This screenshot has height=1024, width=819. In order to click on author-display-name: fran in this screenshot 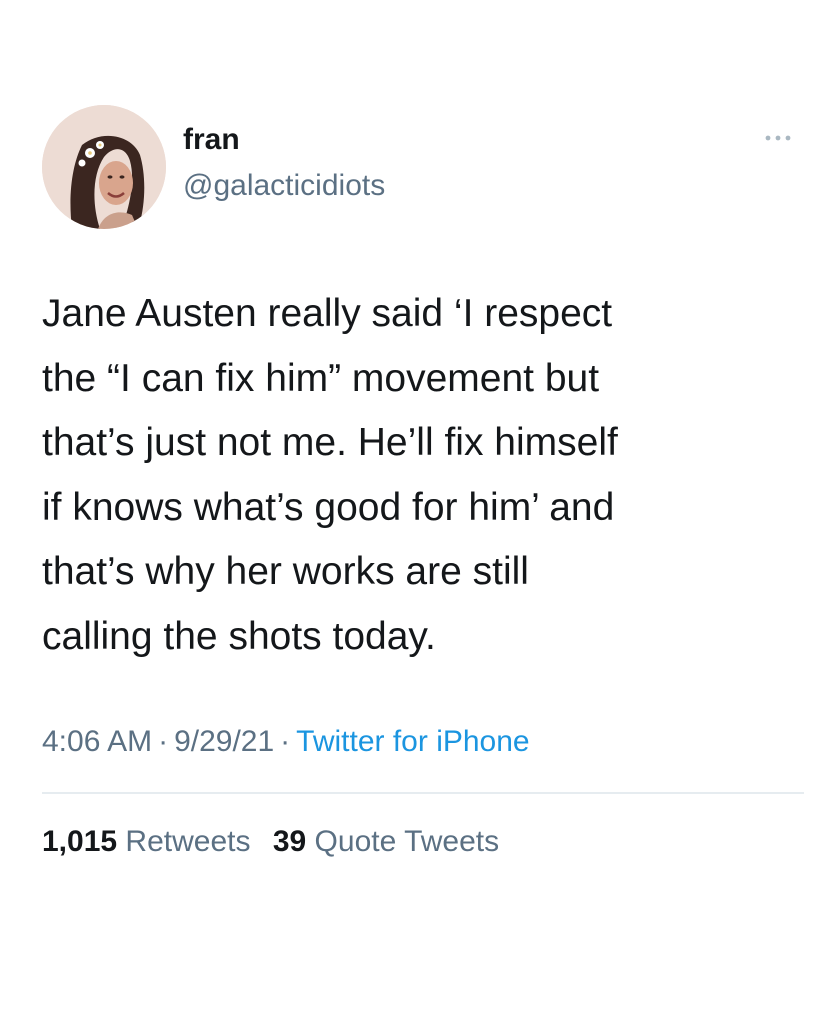, I will do `click(211, 140)`.